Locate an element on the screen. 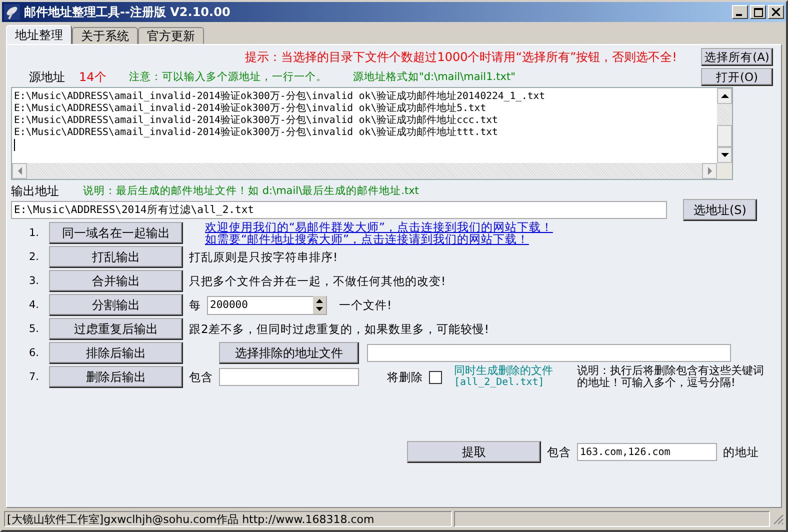 Image resolution: width=788 pixels, height=532 pixels. hint-text: 提示：当选择的目录下文件个数超过1000个时请用“选择所有”按钮，否则选不全! is located at coordinates (461, 57).